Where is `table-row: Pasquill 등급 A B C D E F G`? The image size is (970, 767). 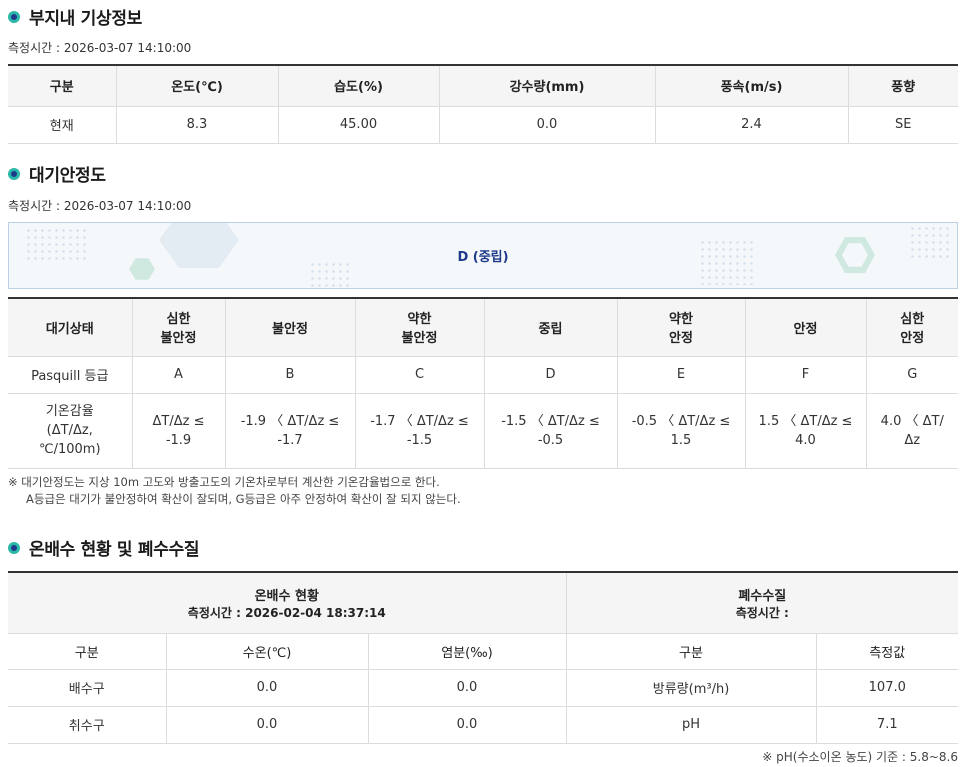 table-row: Pasquill 등급 A B C D E F G is located at coordinates (483, 374).